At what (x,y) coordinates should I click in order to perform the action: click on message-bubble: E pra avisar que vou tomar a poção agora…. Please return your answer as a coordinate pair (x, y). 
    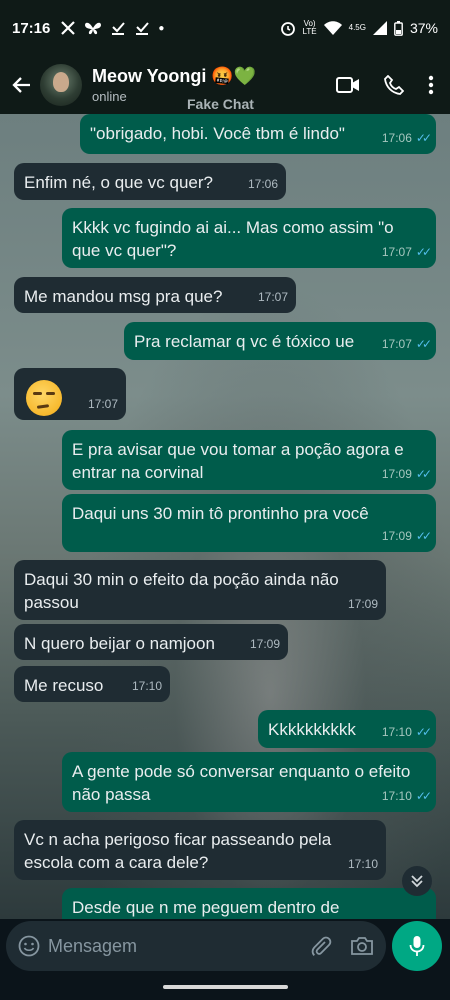
    Looking at the image, I should click on (249, 460).